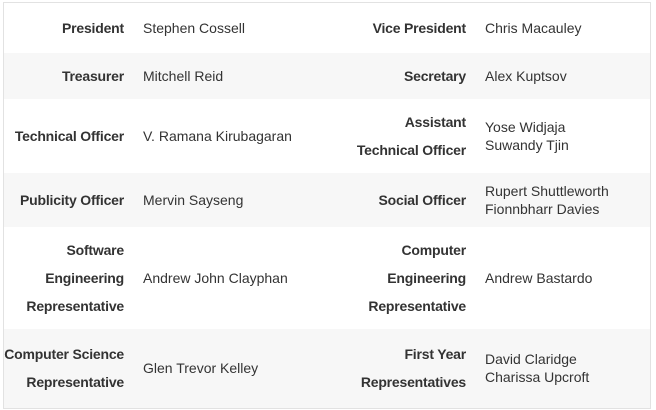 This screenshot has width=656, height=410. I want to click on role-label: First Year Representatives, so click(404, 368).